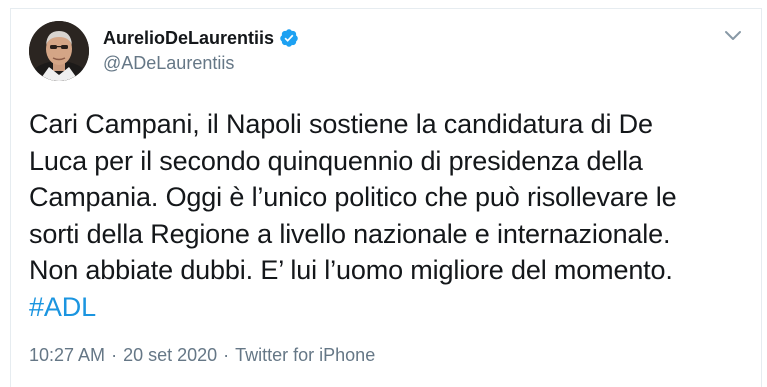  Describe the element at coordinates (62, 307) in the screenshot. I see `hashtag-link: #ADL` at that location.